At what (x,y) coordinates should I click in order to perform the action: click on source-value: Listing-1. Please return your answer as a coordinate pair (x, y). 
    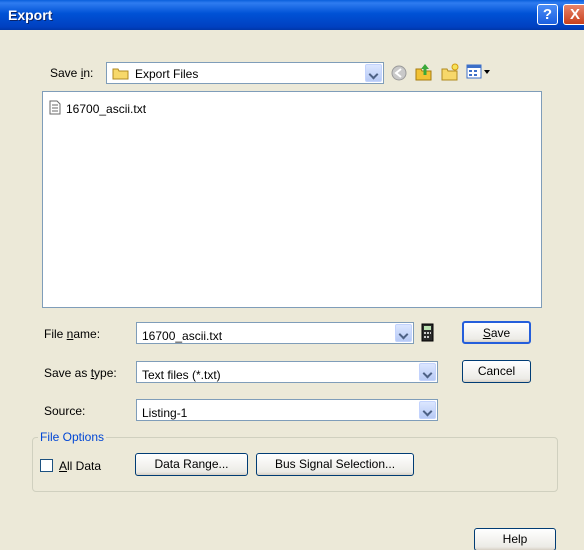
    Looking at the image, I should click on (165, 413).